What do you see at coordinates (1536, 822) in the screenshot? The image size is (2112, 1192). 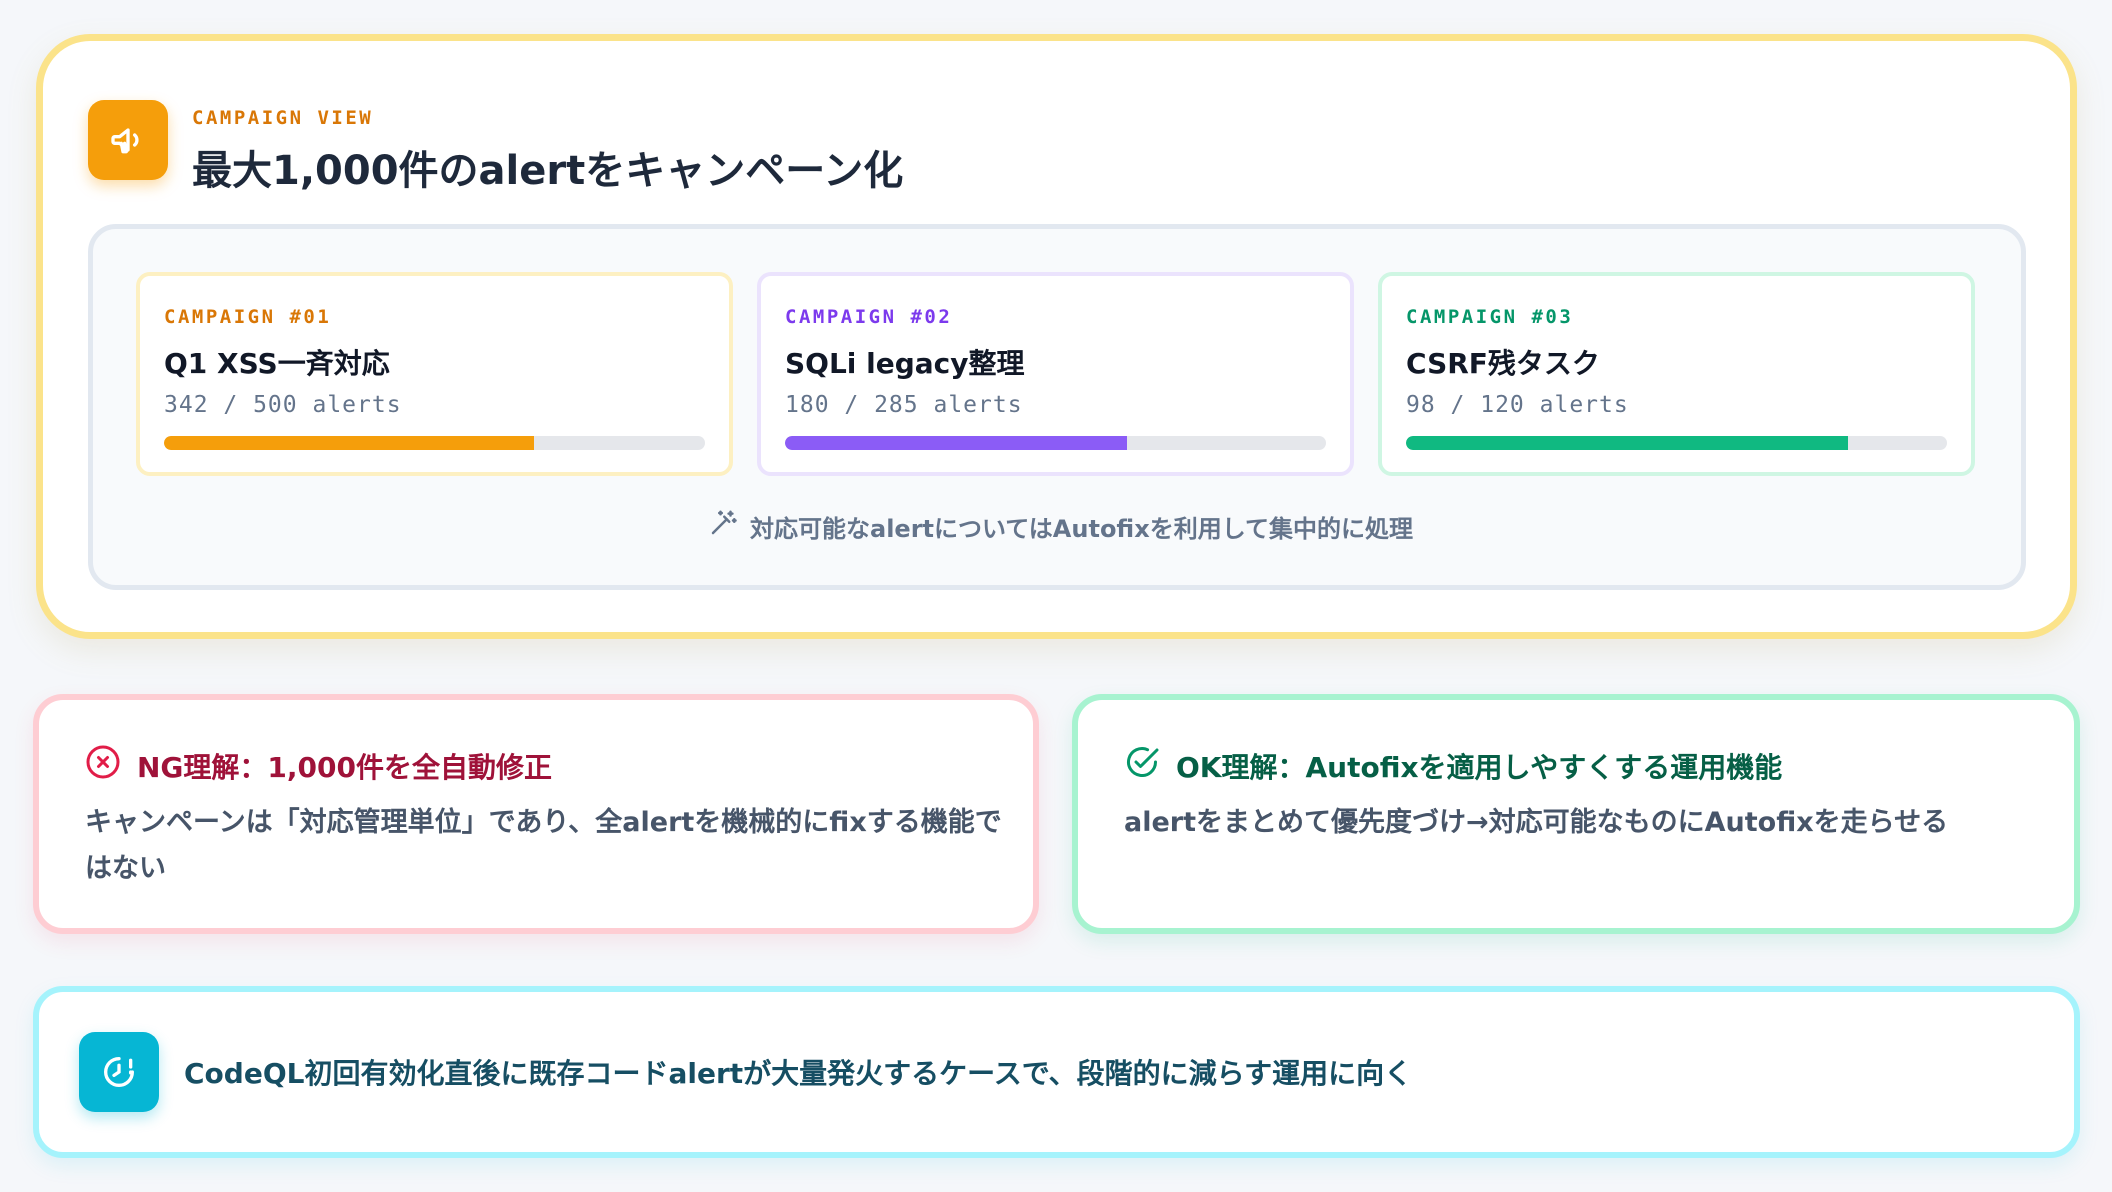 I see `ok-body: alertをまとめて優先度づけ→対応可能なものにAutofixを走らせる` at bounding box center [1536, 822].